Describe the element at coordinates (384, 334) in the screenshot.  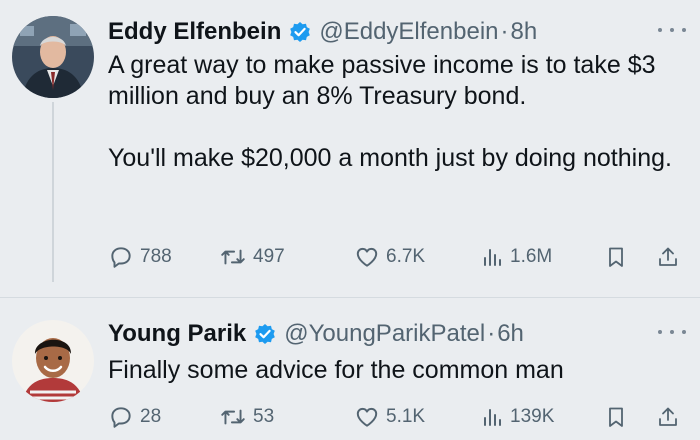
I see `author-handle: @YoungParikPatel` at that location.